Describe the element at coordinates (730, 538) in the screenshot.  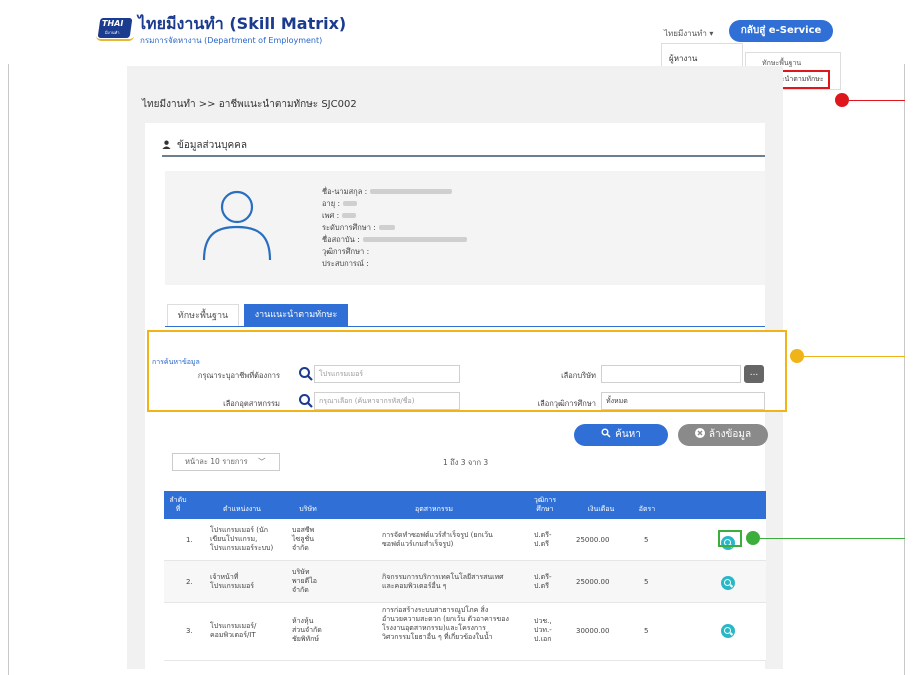
I see `annotation-box-green` at that location.